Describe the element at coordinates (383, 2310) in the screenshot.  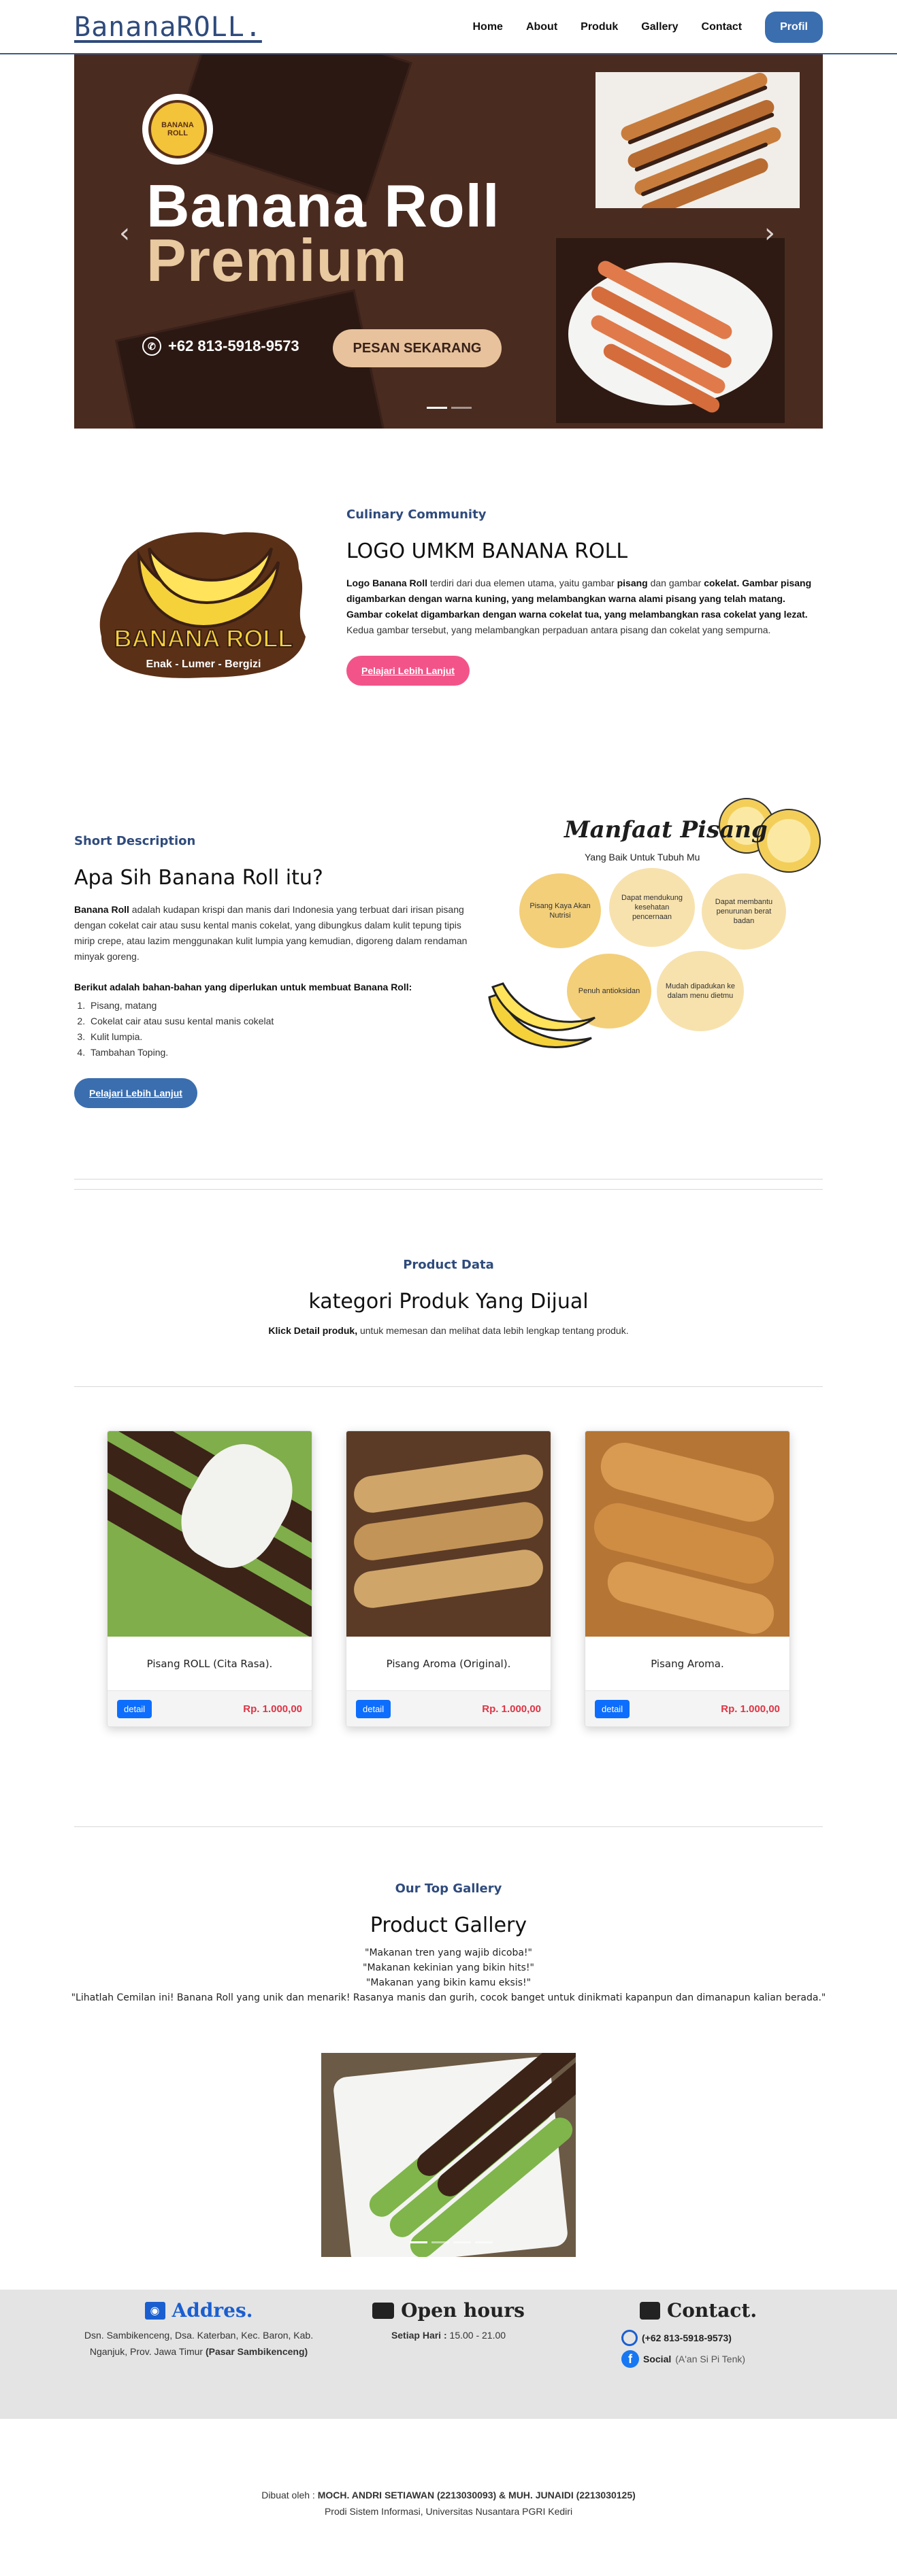
I see `briefcase-clock-icon` at that location.